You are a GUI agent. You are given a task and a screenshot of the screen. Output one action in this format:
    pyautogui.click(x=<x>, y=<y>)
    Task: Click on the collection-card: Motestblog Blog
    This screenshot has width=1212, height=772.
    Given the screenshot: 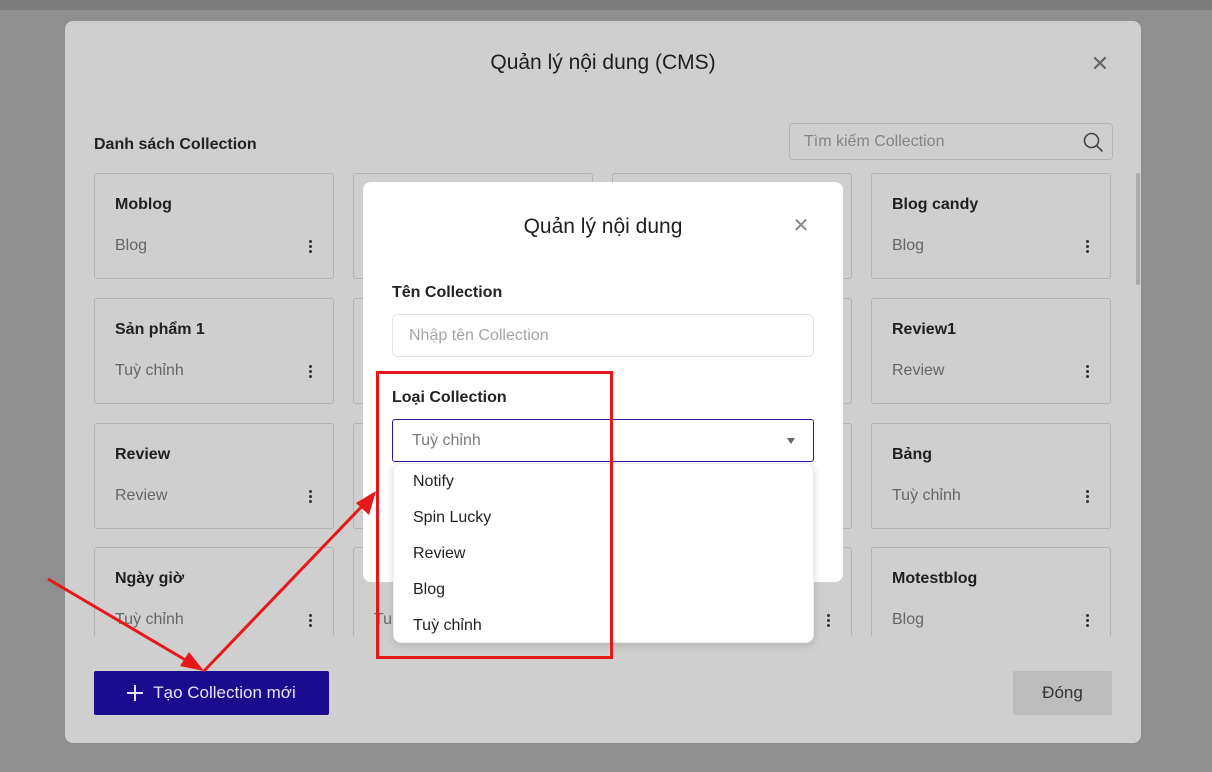 What is the action you would take?
    pyautogui.click(x=991, y=591)
    